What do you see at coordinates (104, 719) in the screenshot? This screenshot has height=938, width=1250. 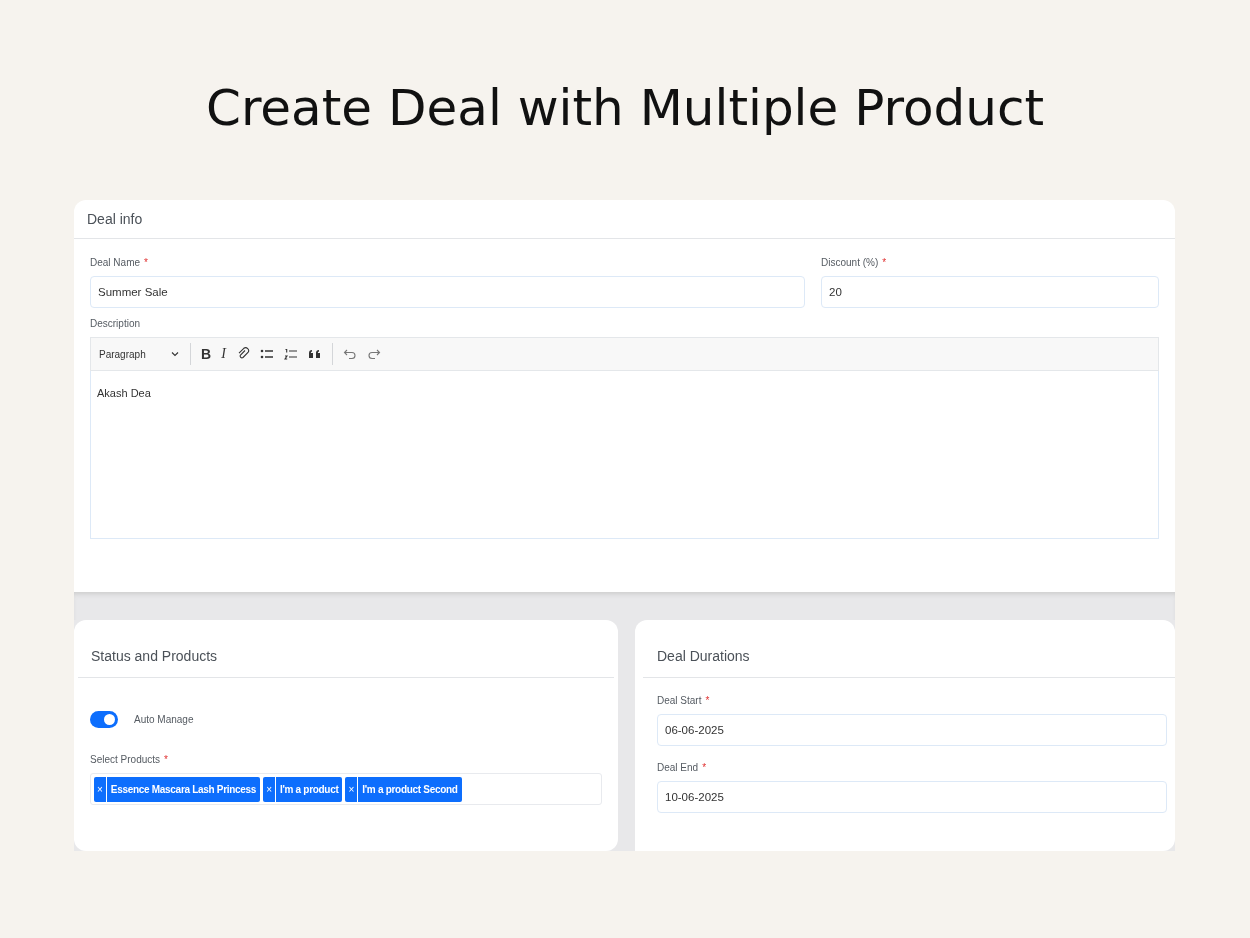 I see `toggle-switch` at bounding box center [104, 719].